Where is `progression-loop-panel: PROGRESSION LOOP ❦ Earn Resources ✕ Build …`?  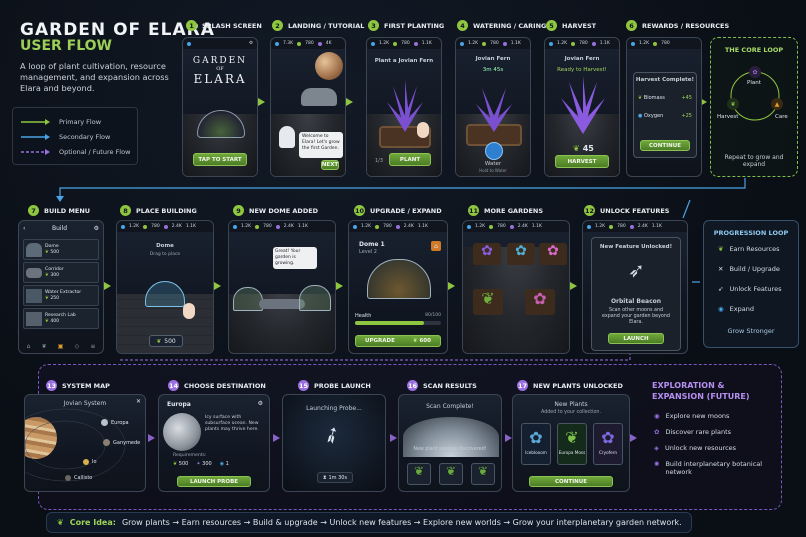 progression-loop-panel: PROGRESSION LOOP ❦ Earn Resources ✕ Build … is located at coordinates (751, 284).